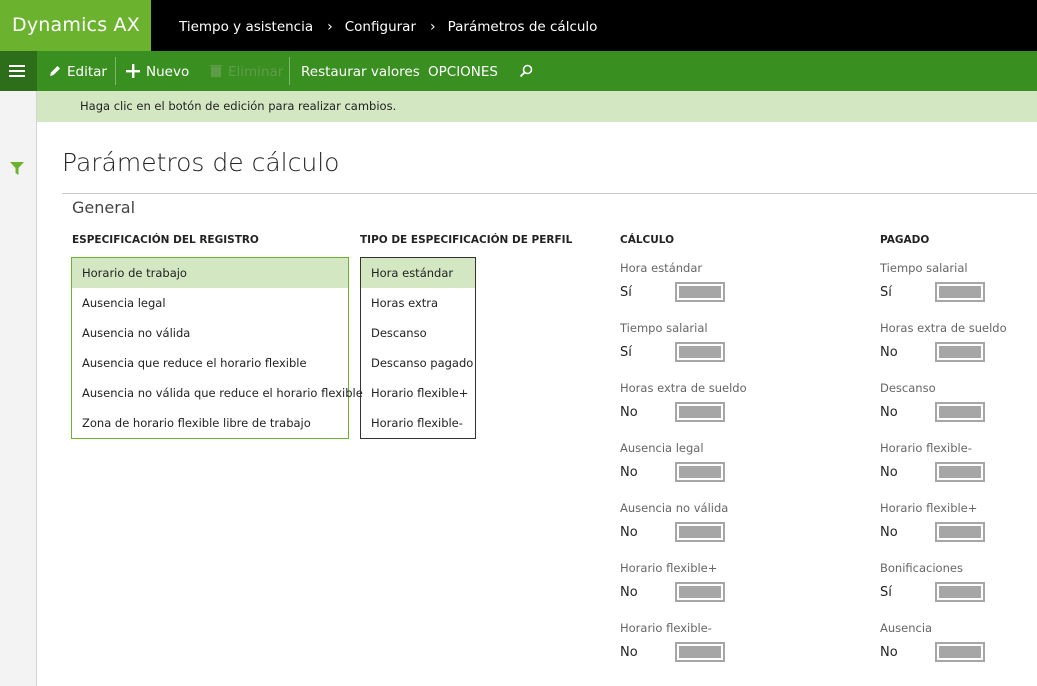  Describe the element at coordinates (380, 27) in the screenshot. I see `breadcrumb-item-setup: Configurar` at that location.